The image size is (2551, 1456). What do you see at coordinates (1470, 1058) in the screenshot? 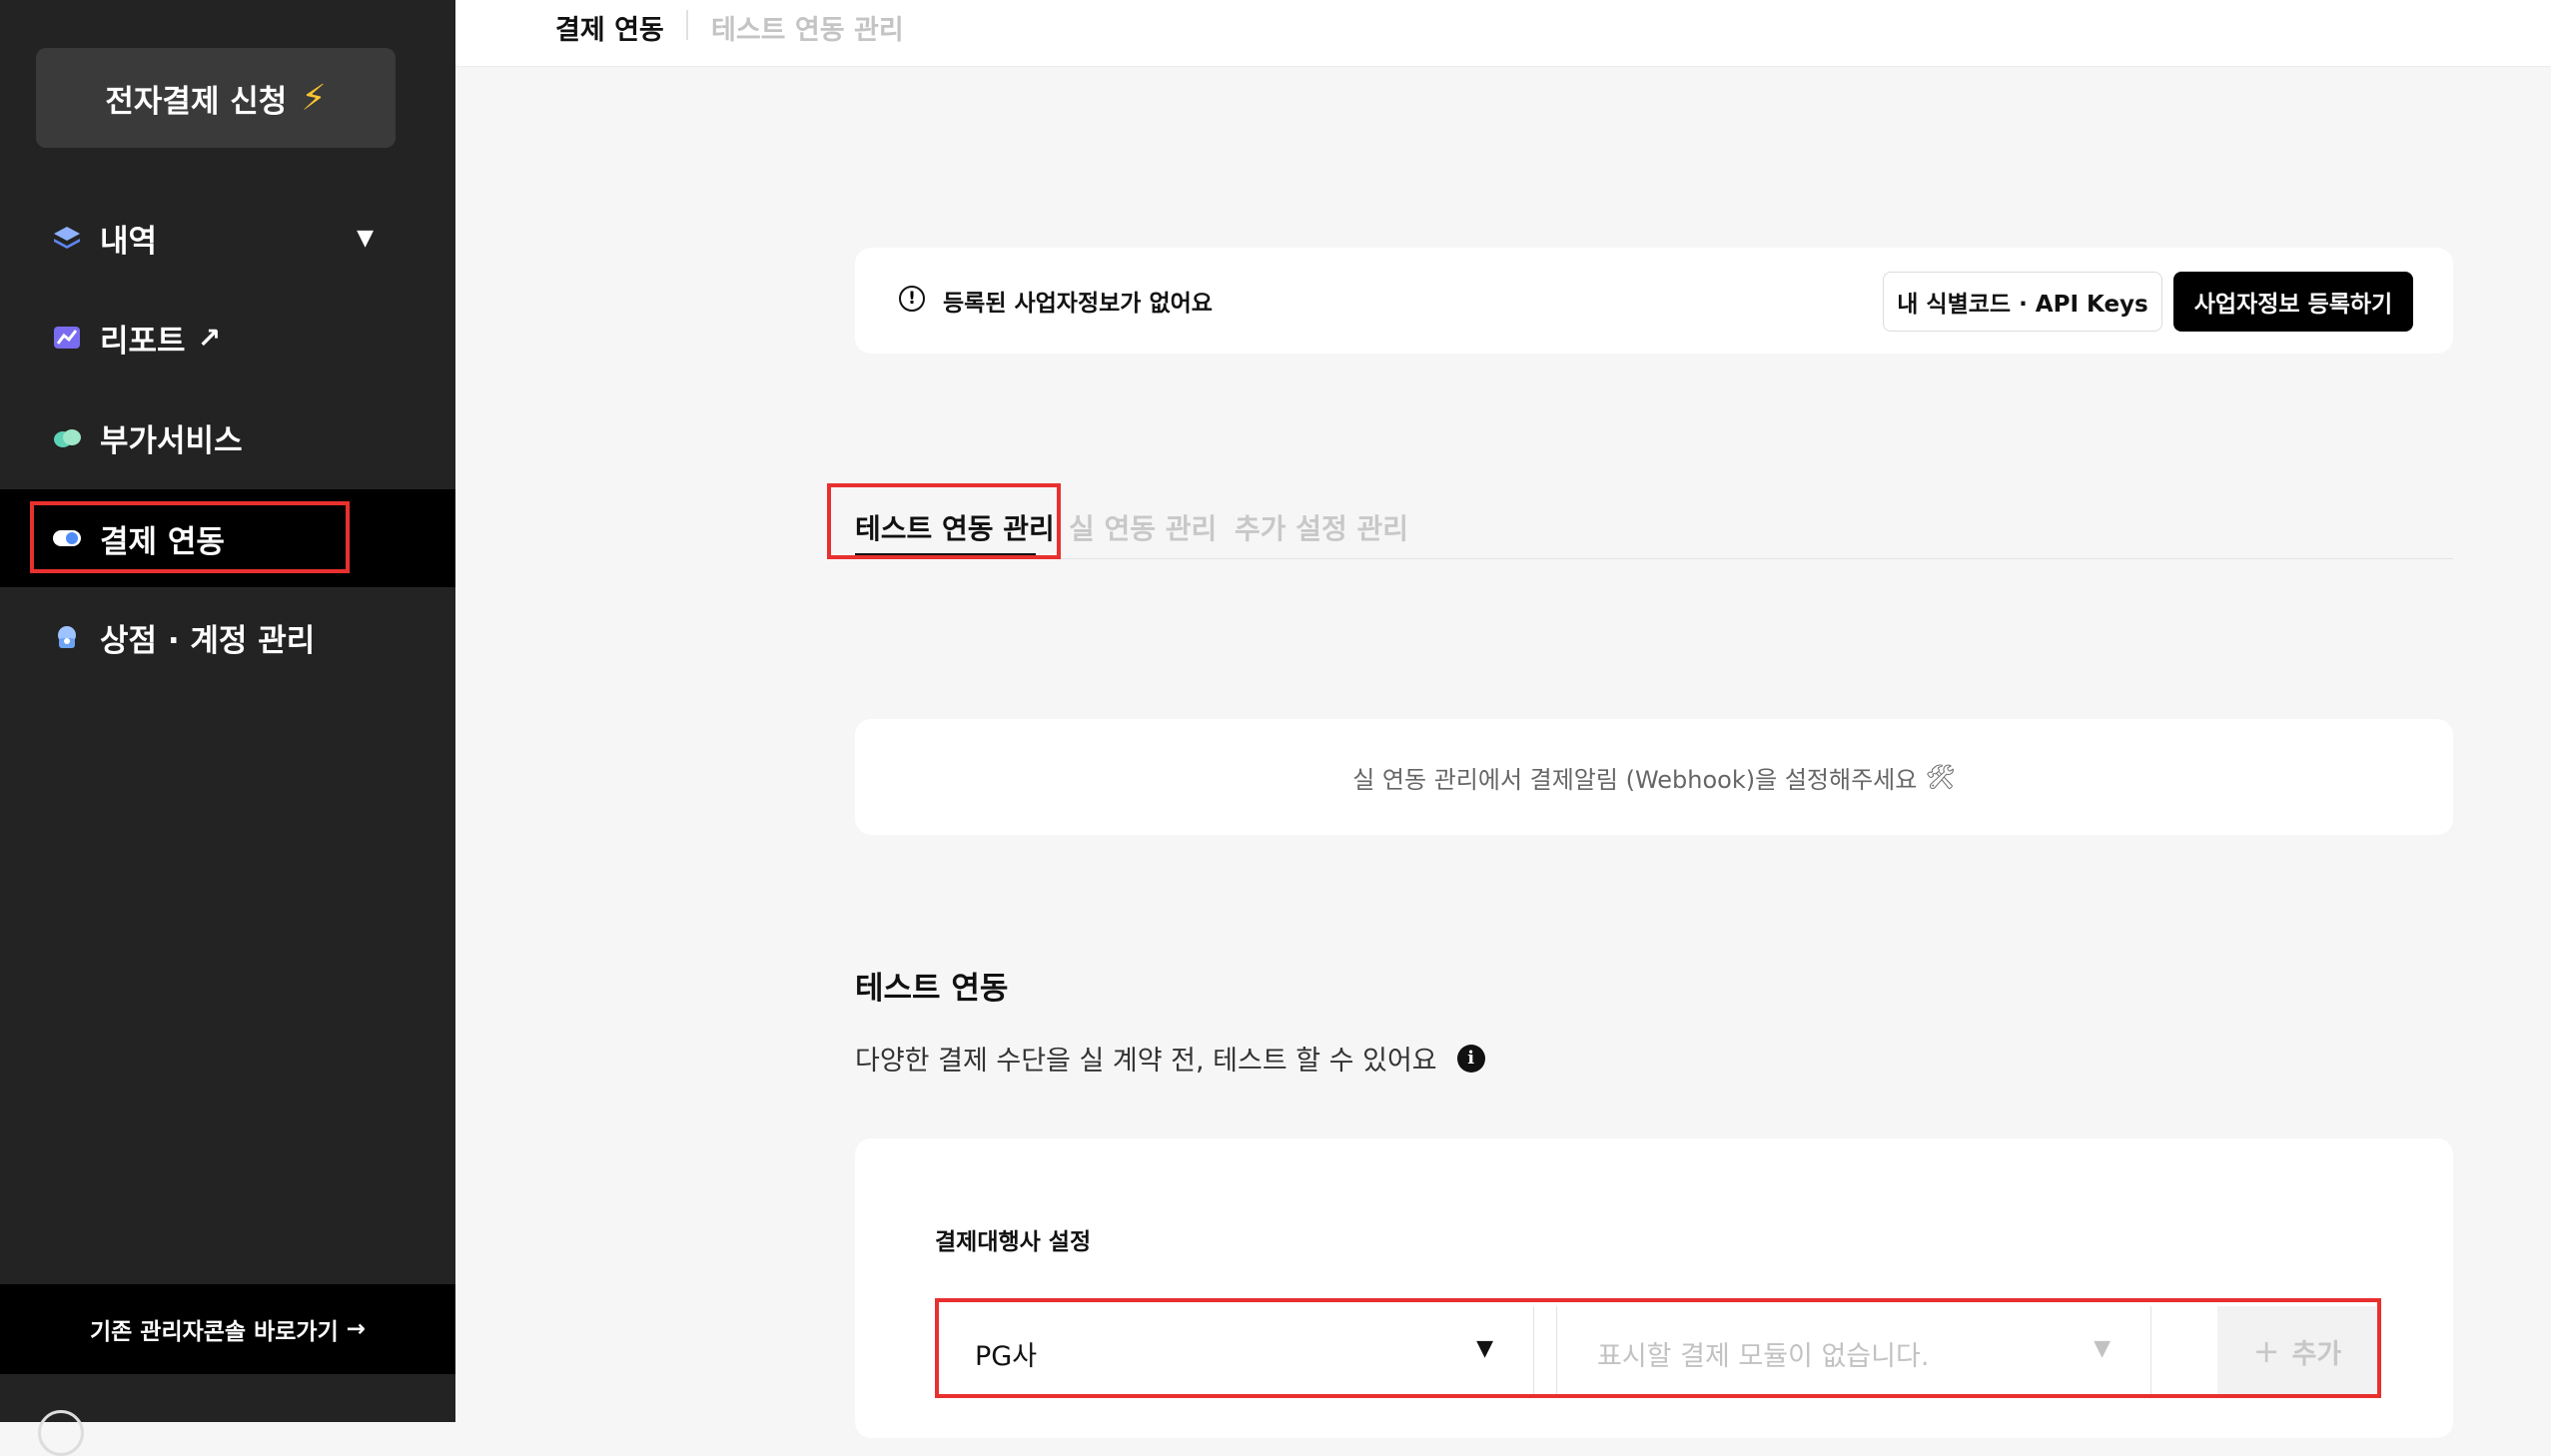
I see `info-icon: i` at bounding box center [1470, 1058].